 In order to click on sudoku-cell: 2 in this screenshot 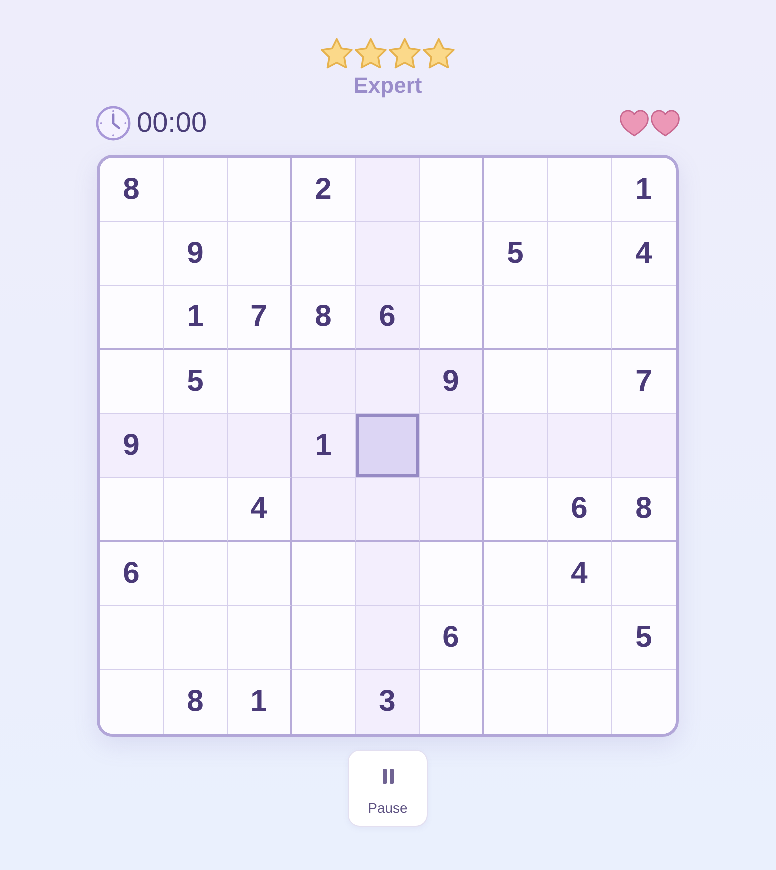, I will do `click(324, 190)`.